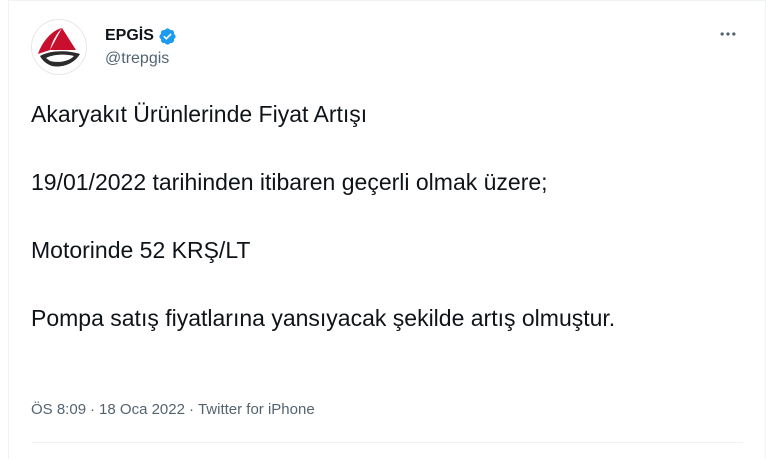 This screenshot has height=459, width=766. I want to click on divider, so click(387, 442).